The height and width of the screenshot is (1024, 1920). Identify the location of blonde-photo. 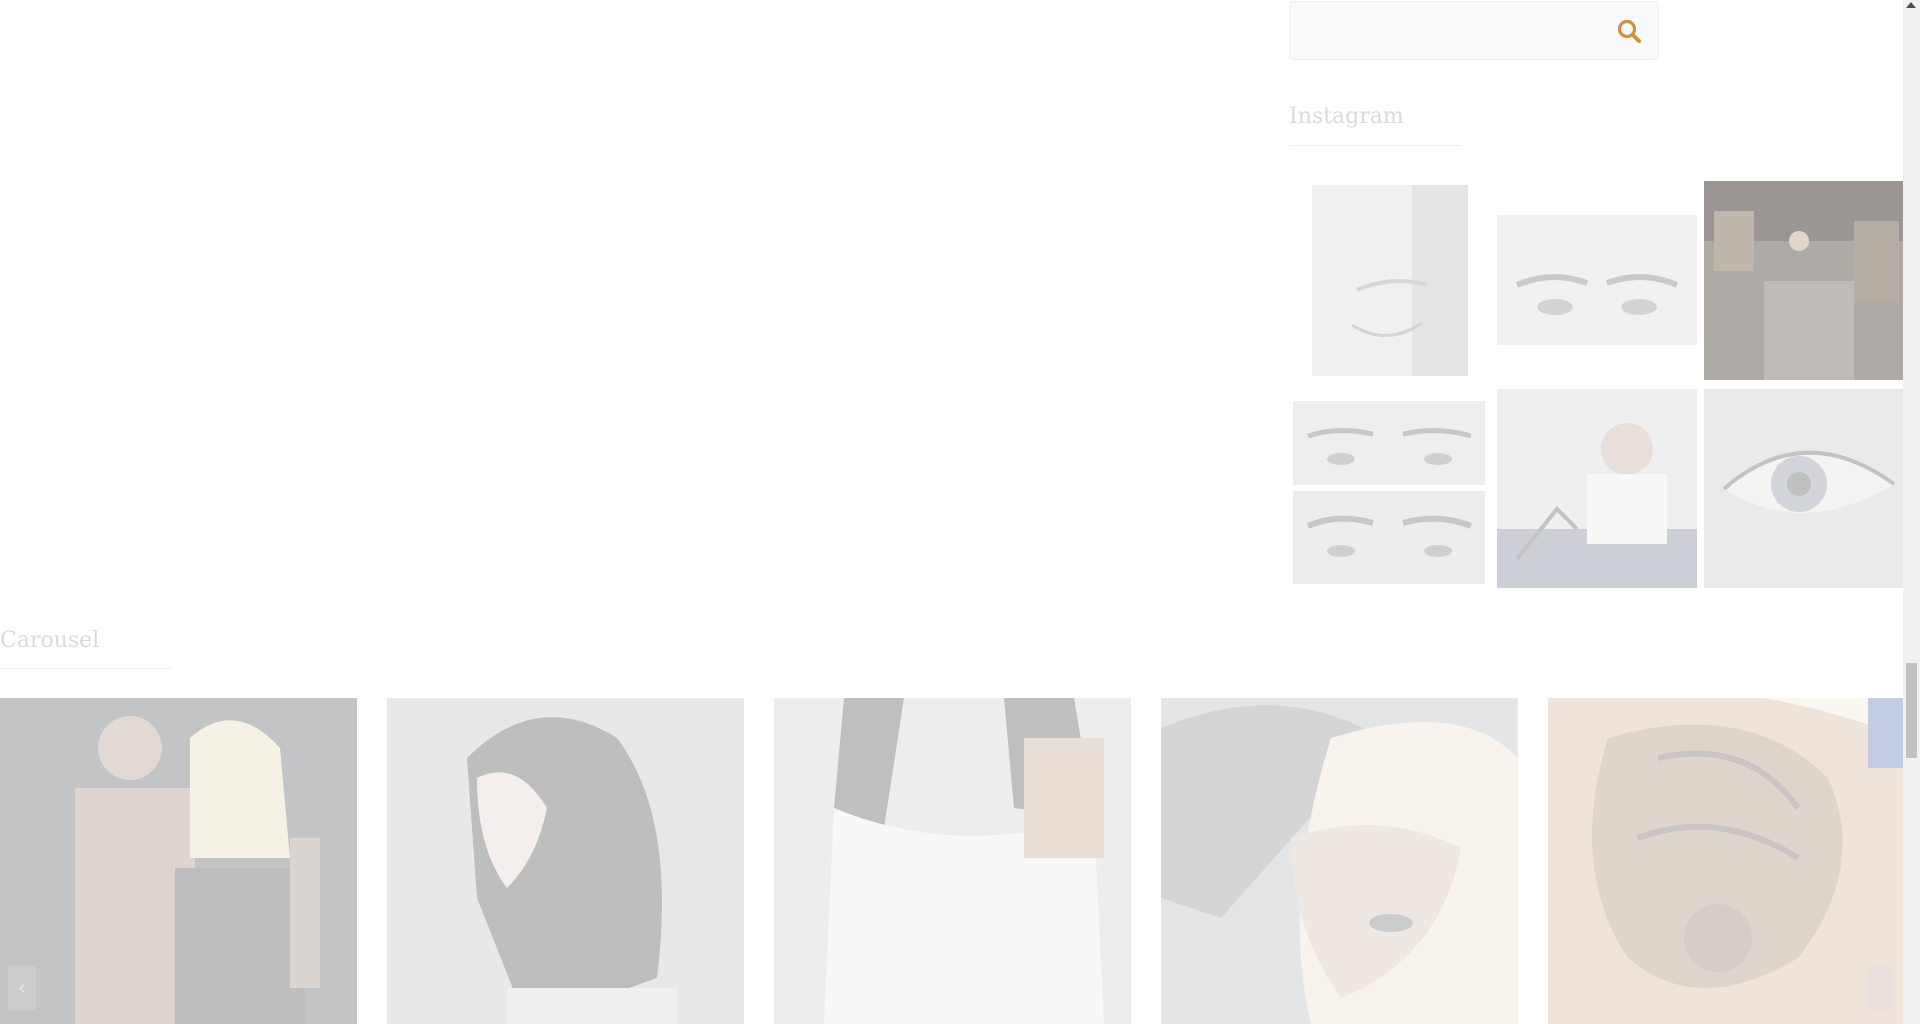
(1339, 861).